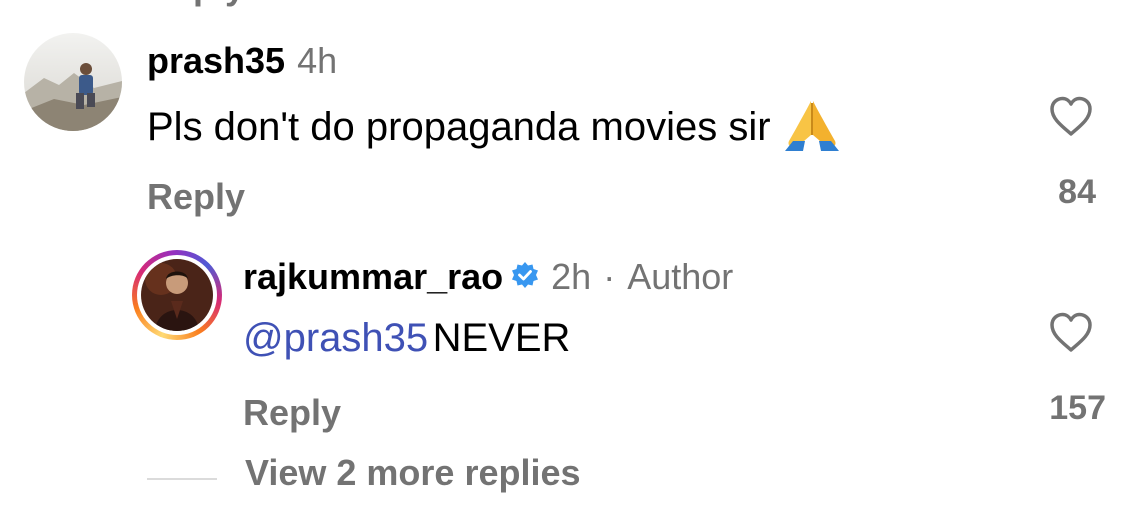  What do you see at coordinates (459, 127) in the screenshot?
I see `comment-text: Pls don't do propaganda movies sir` at bounding box center [459, 127].